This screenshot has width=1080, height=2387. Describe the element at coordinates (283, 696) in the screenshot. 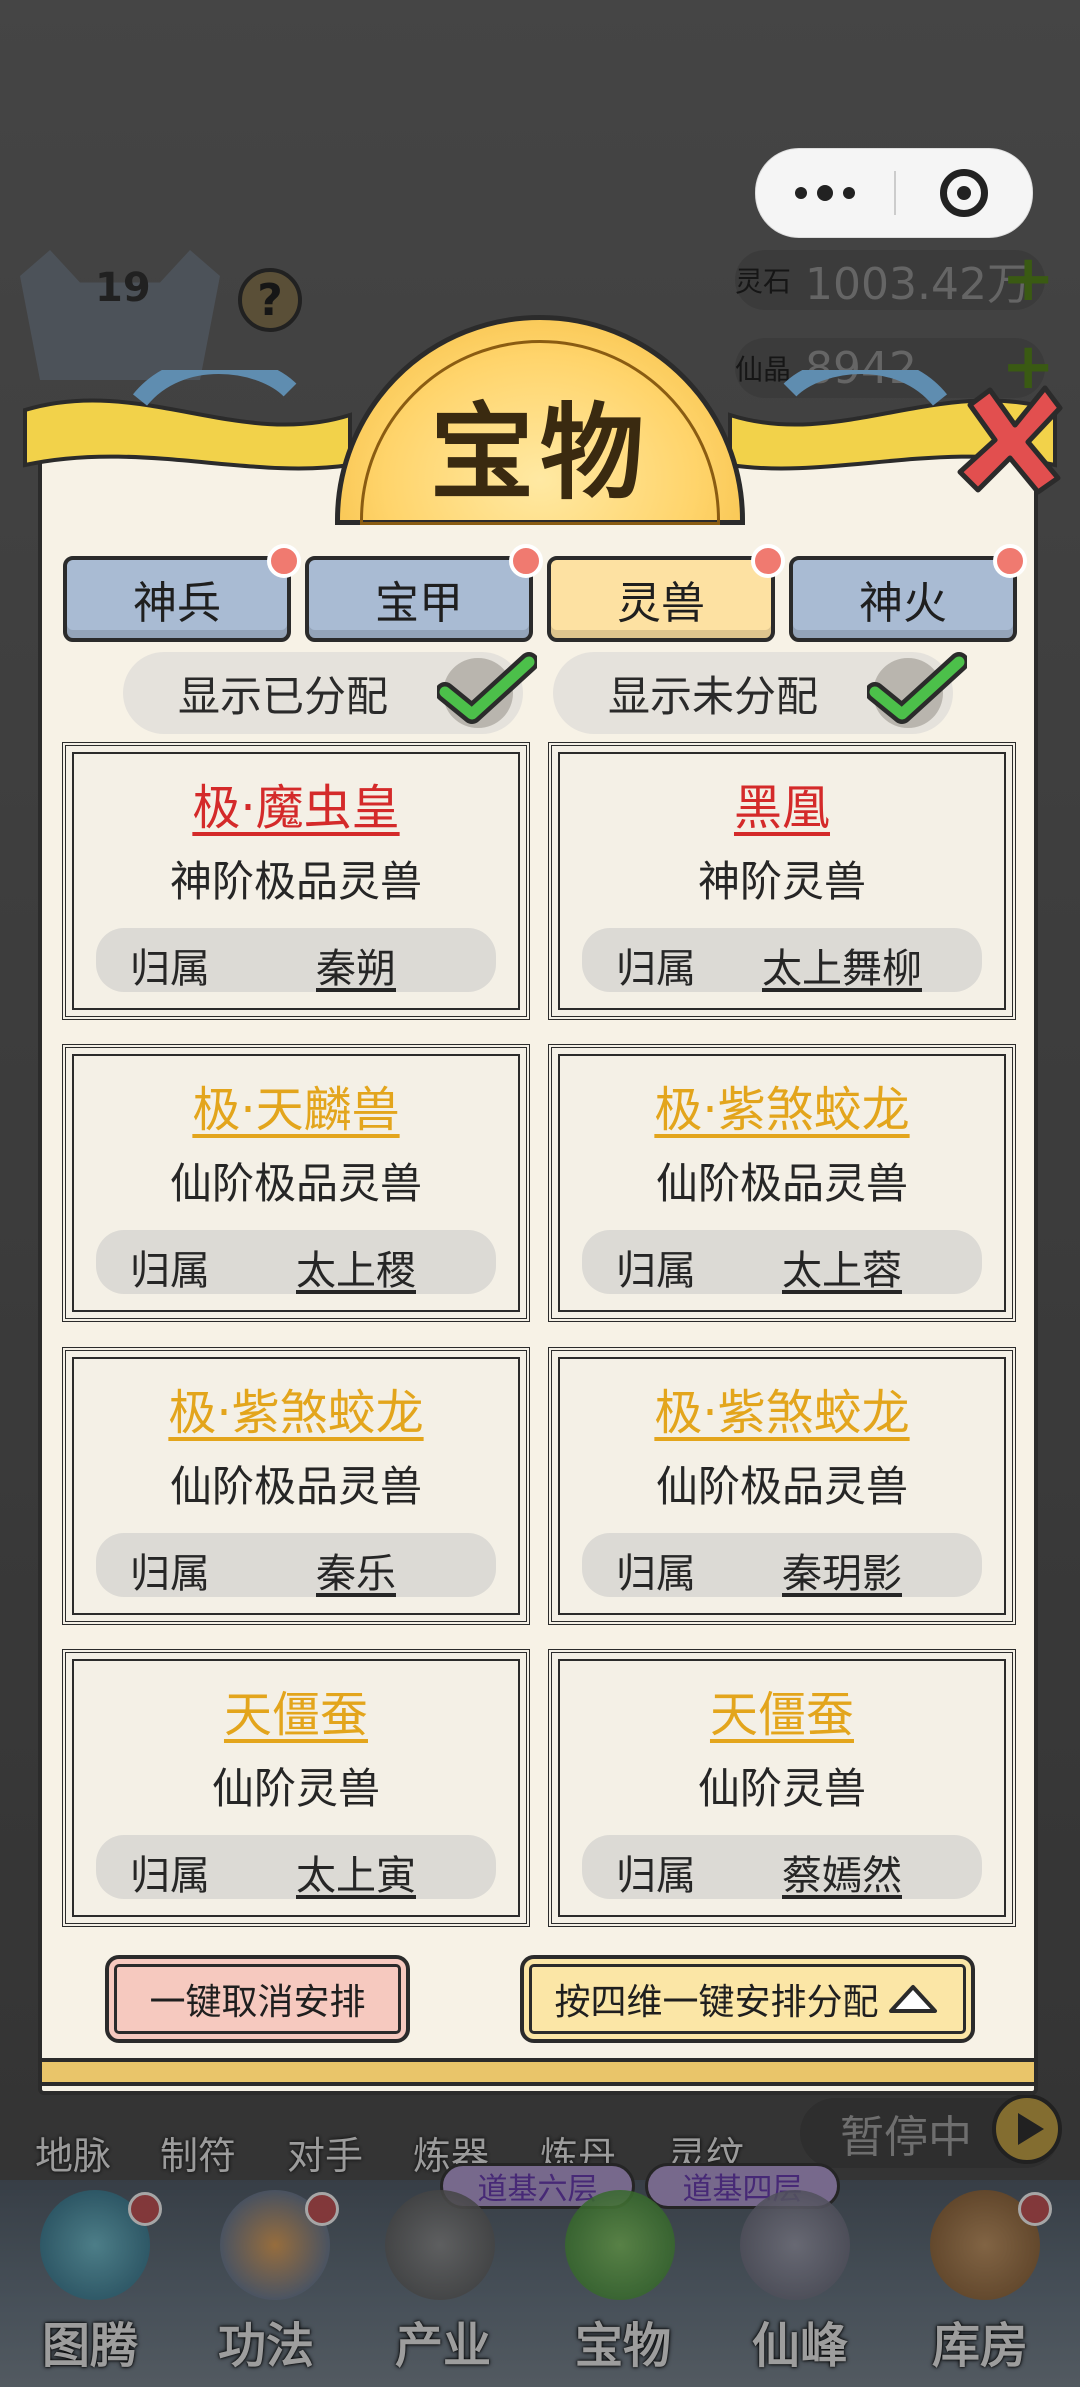

I see `toggle-label: 显示已分配` at that location.